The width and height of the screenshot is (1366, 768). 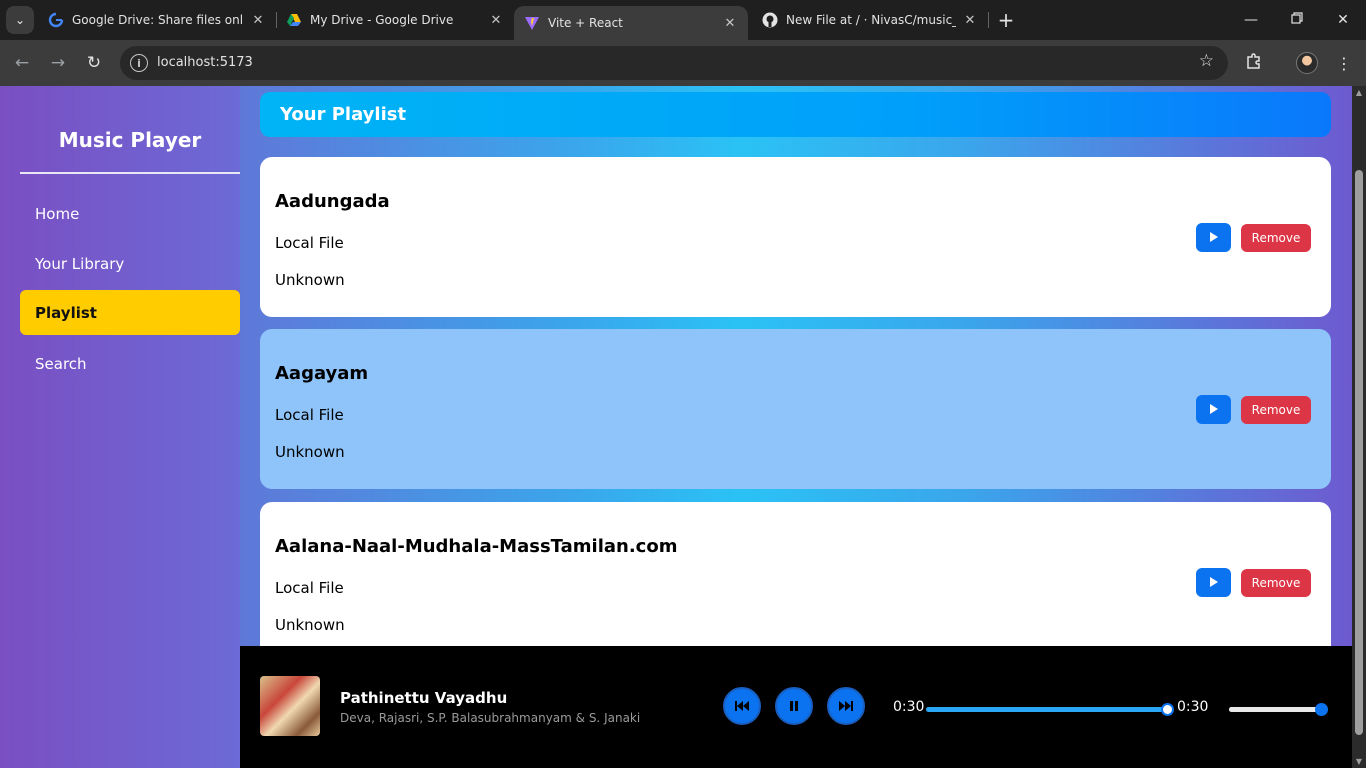 What do you see at coordinates (909, 707) in the screenshot?
I see `current-time: 0:30` at bounding box center [909, 707].